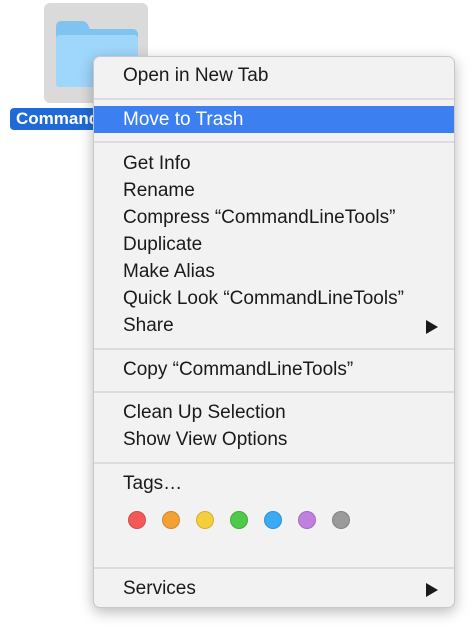 This screenshot has width=474, height=628. What do you see at coordinates (274, 325) in the screenshot?
I see `menu-item-share: Share` at bounding box center [274, 325].